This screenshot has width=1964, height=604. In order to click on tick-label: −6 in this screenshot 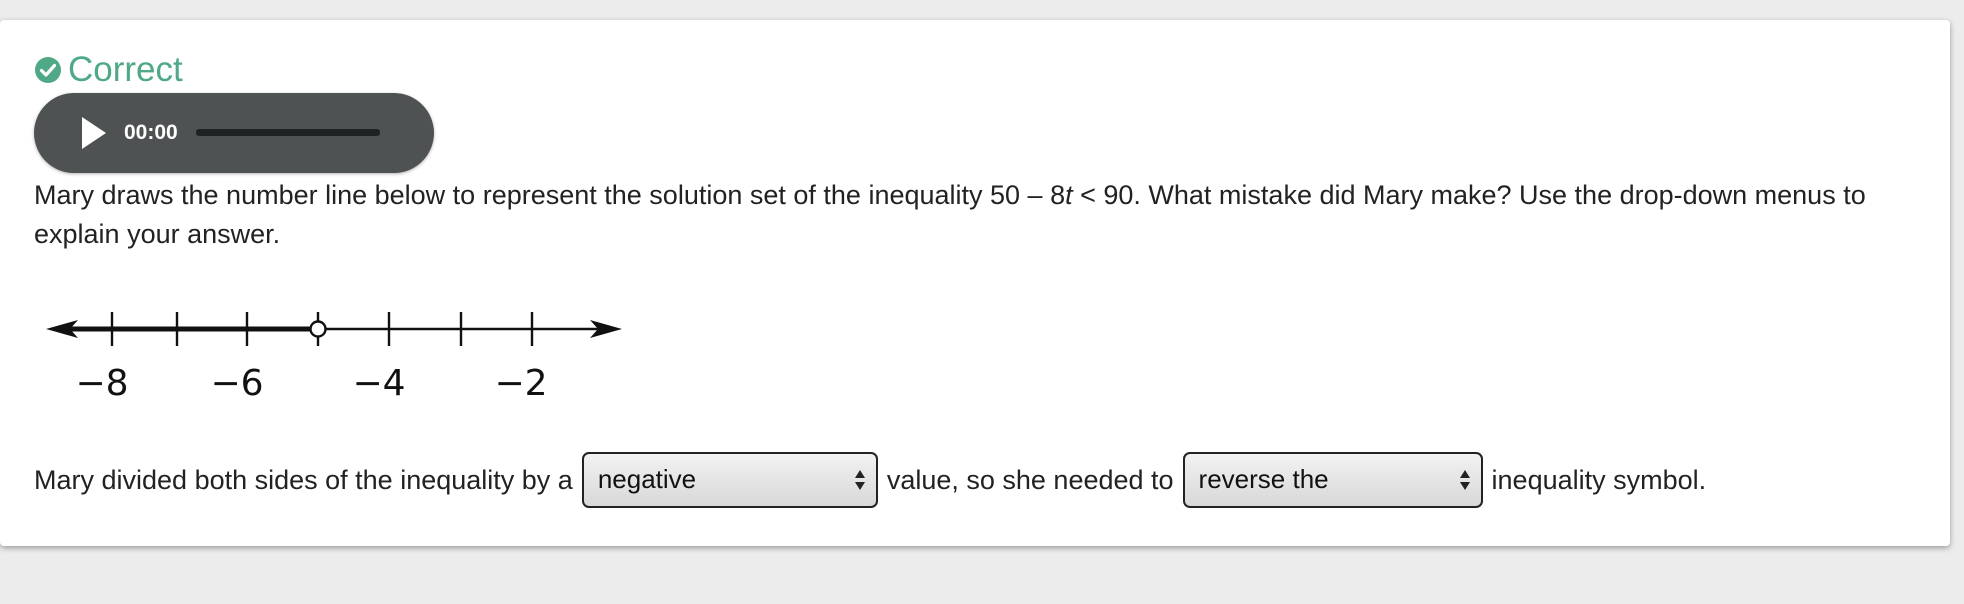, I will do `click(236, 383)`.